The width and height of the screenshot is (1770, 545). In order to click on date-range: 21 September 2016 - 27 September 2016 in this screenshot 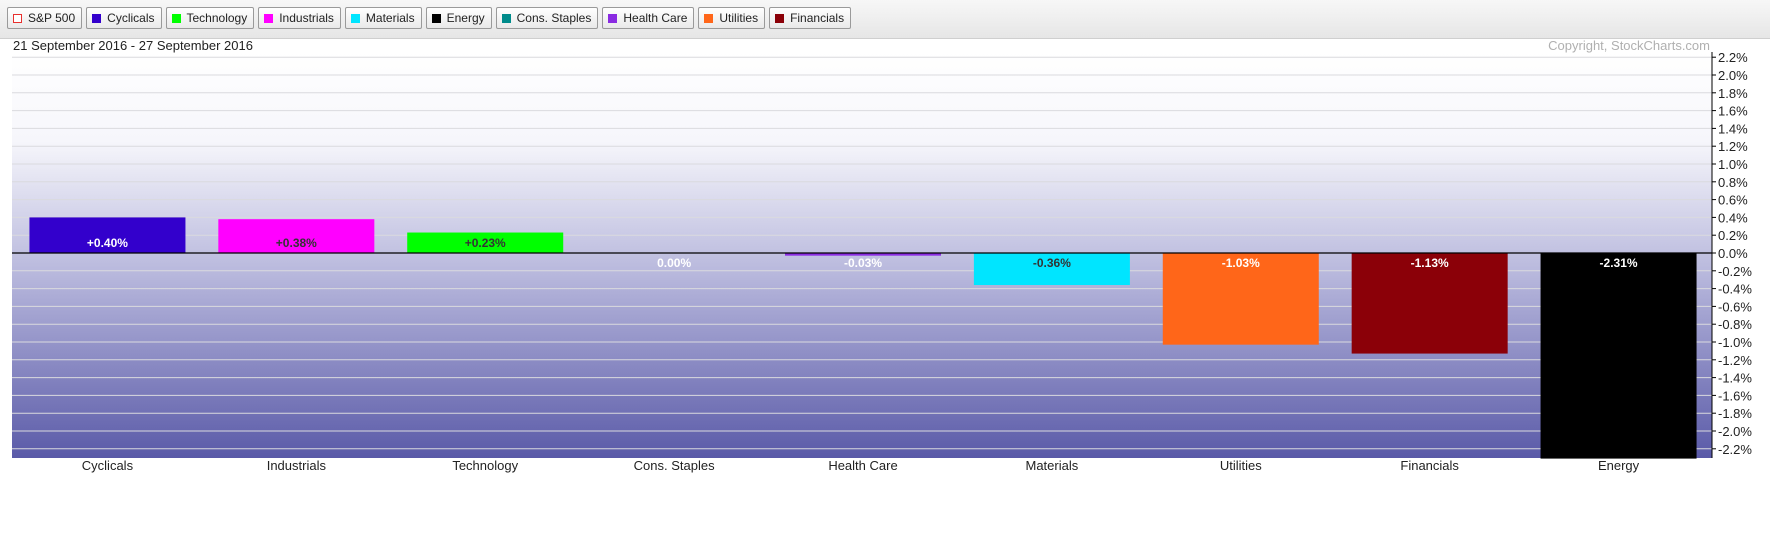, I will do `click(133, 45)`.